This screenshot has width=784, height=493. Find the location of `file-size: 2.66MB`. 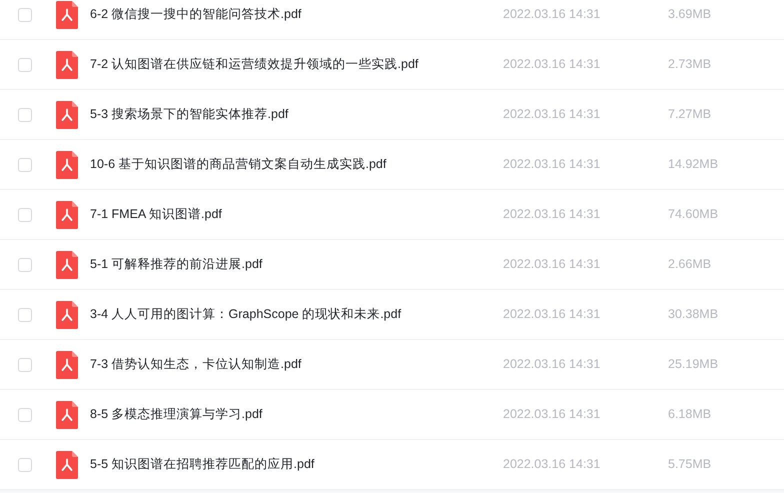

file-size: 2.66MB is located at coordinates (690, 265).